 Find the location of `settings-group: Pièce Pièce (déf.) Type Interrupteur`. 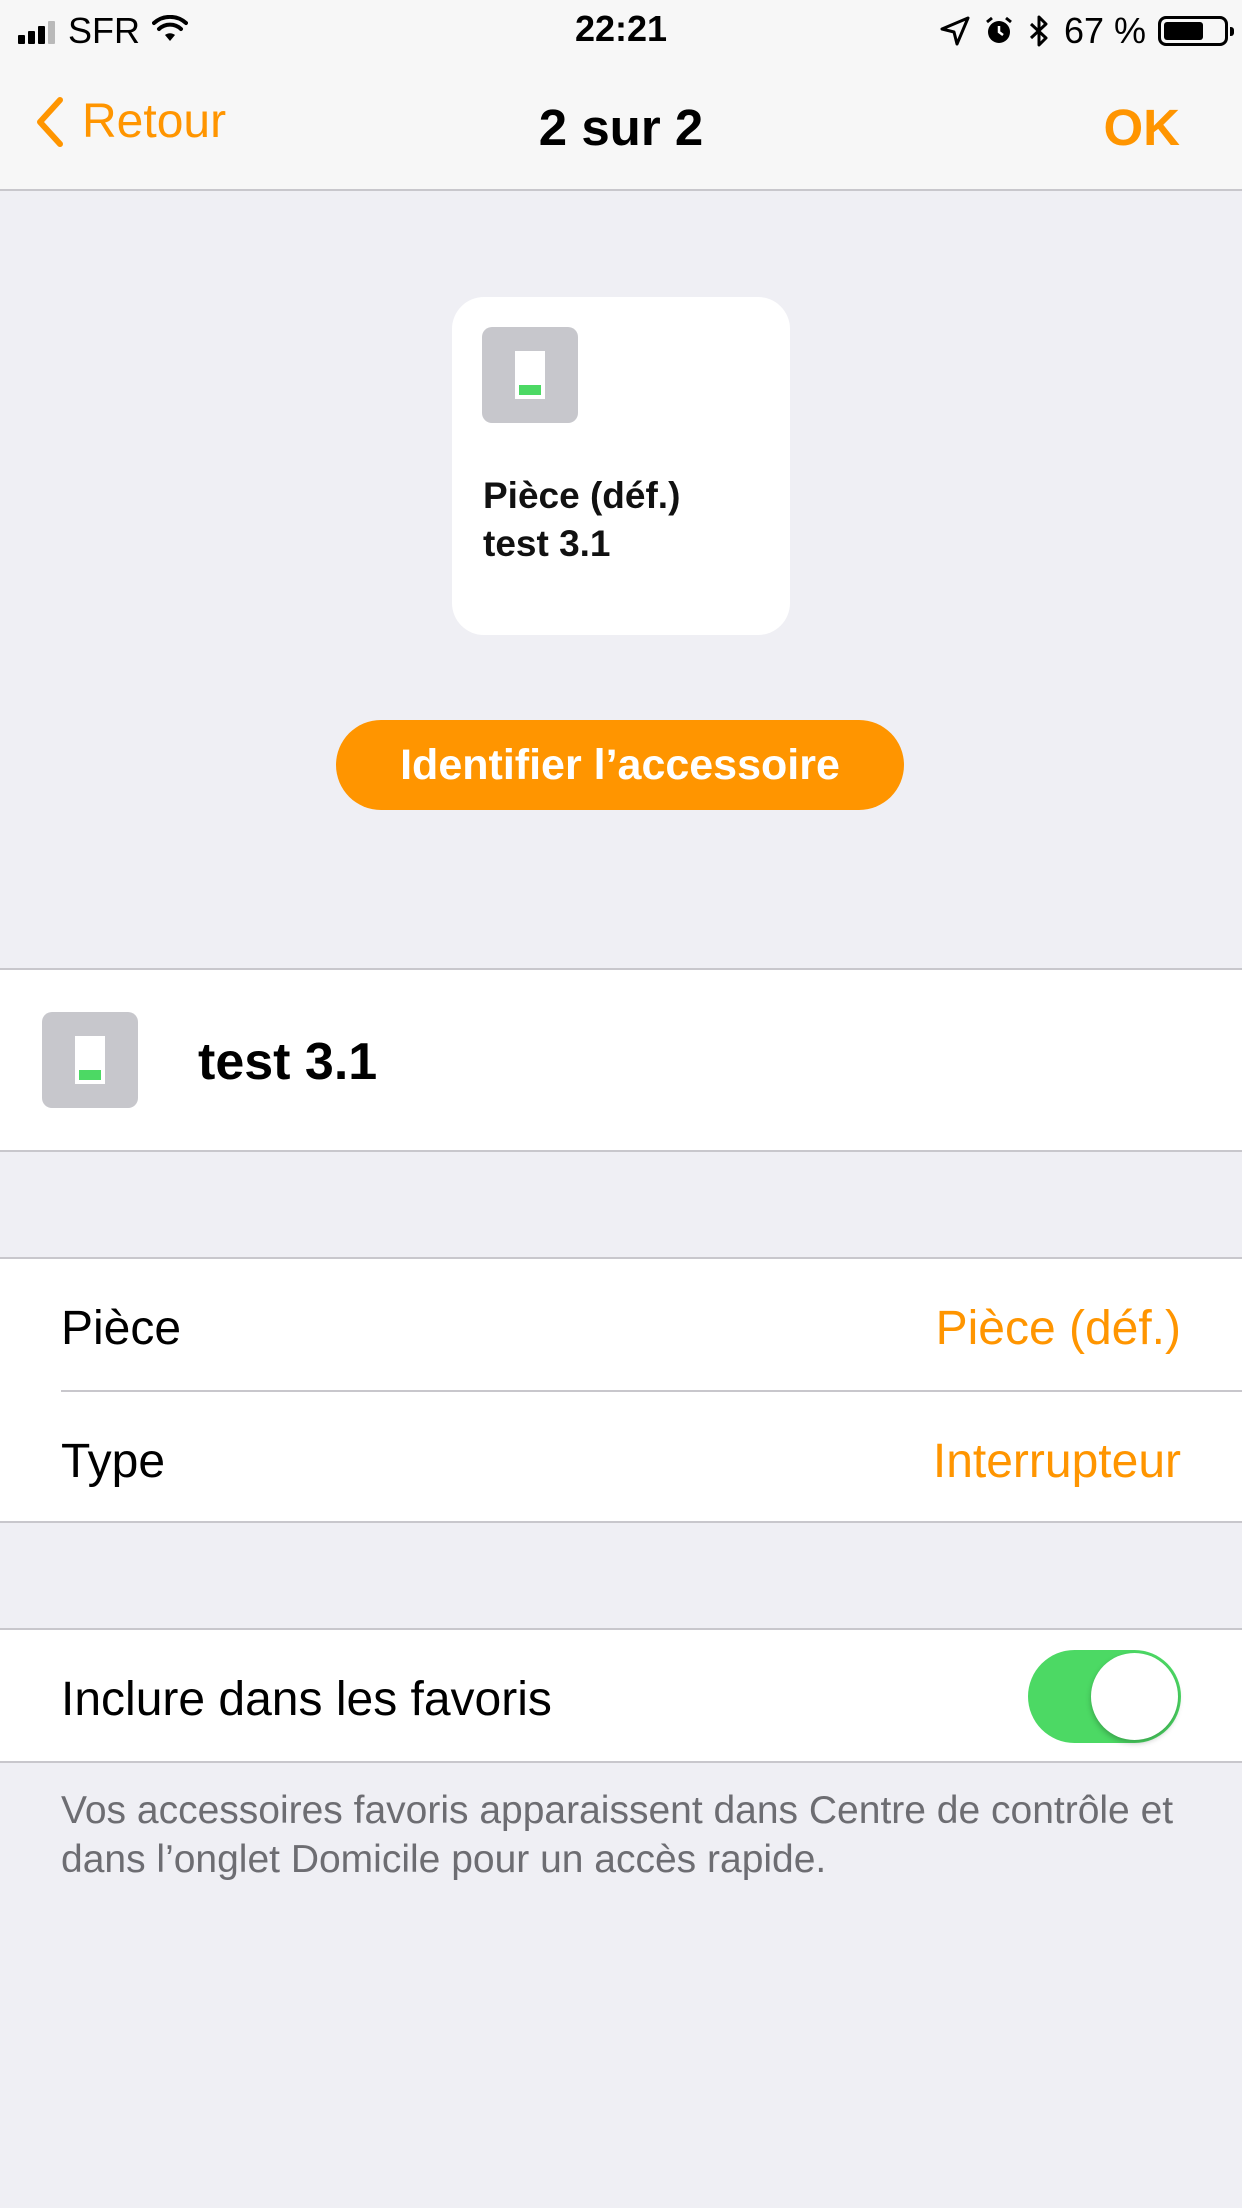

settings-group: Pièce Pièce (déf.) Type Interrupteur is located at coordinates (621, 1390).